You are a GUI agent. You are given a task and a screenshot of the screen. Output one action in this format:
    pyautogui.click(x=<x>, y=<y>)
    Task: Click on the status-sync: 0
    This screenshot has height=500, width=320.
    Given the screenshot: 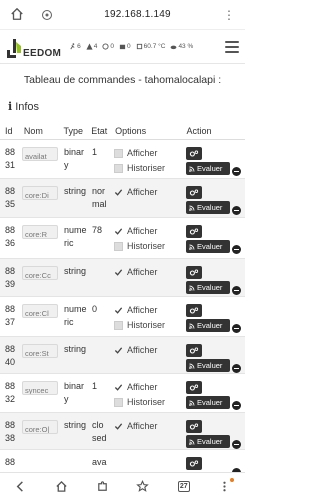 What is the action you would take?
    pyautogui.click(x=108, y=46)
    